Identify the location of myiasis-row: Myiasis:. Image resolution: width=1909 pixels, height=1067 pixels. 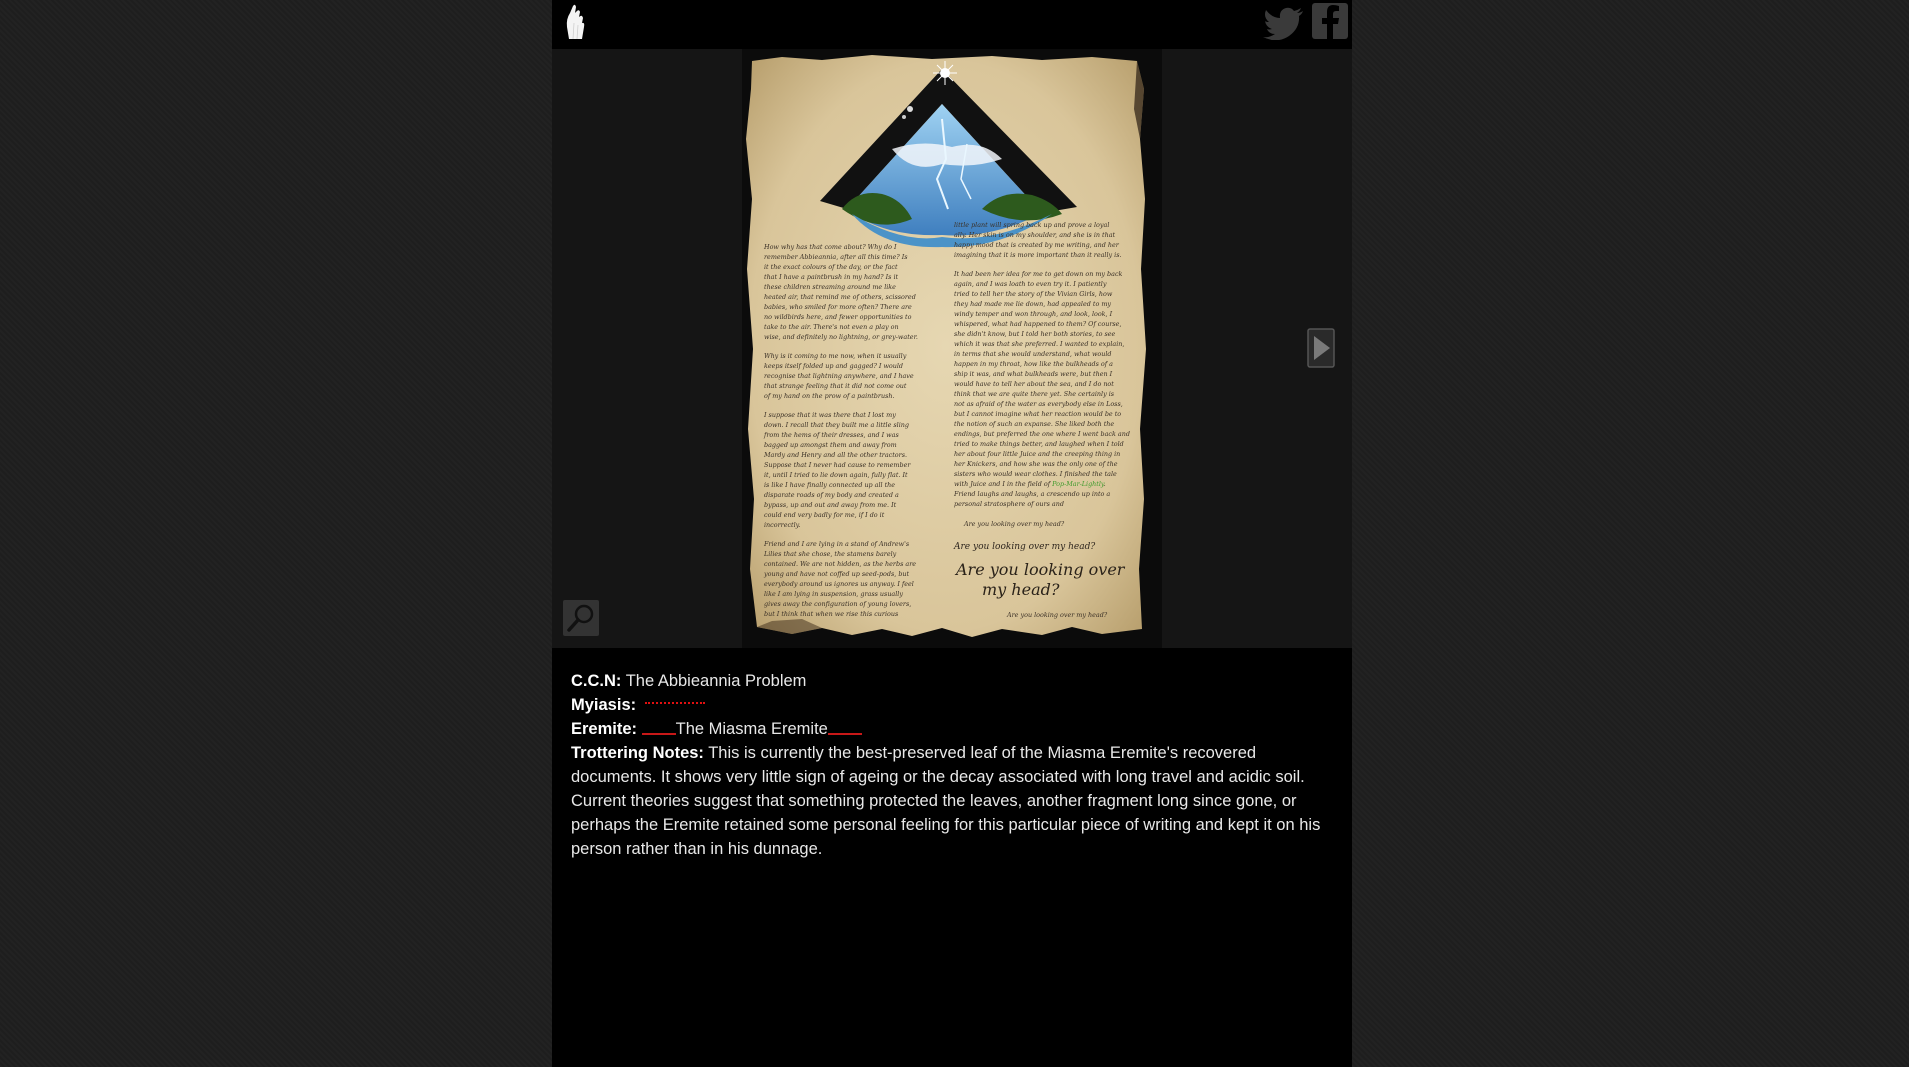
(956, 705).